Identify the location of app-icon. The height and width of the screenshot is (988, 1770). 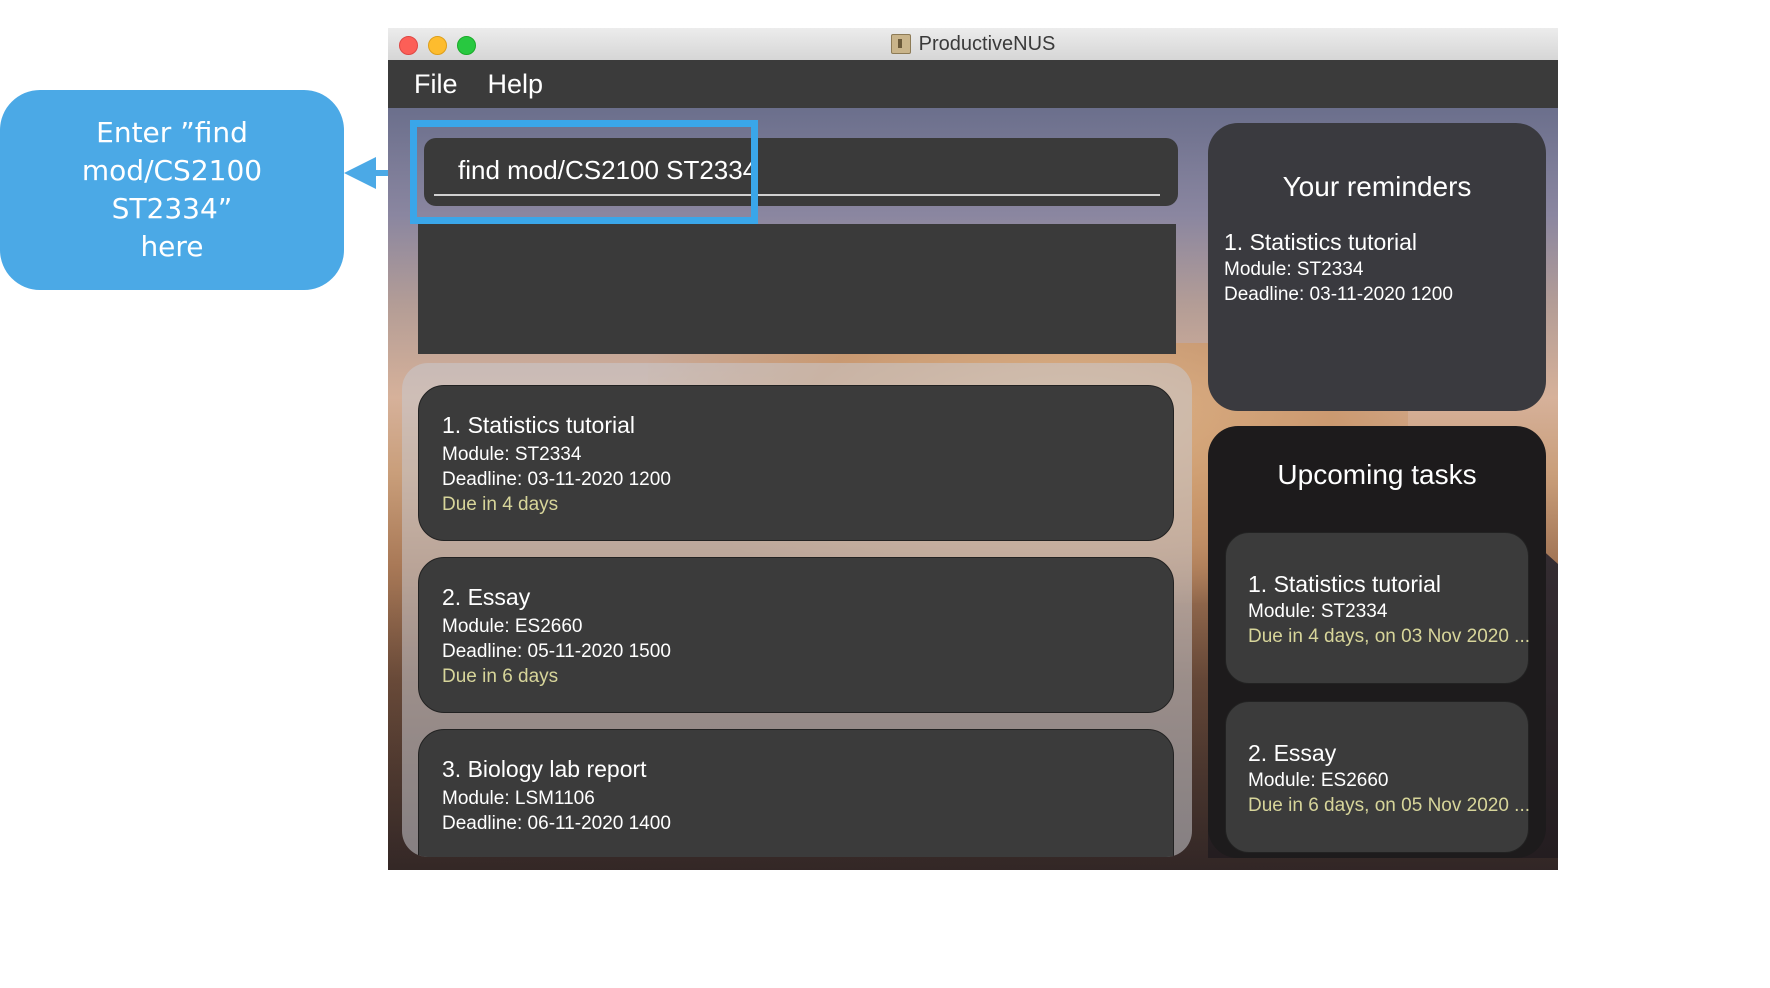
(900, 44).